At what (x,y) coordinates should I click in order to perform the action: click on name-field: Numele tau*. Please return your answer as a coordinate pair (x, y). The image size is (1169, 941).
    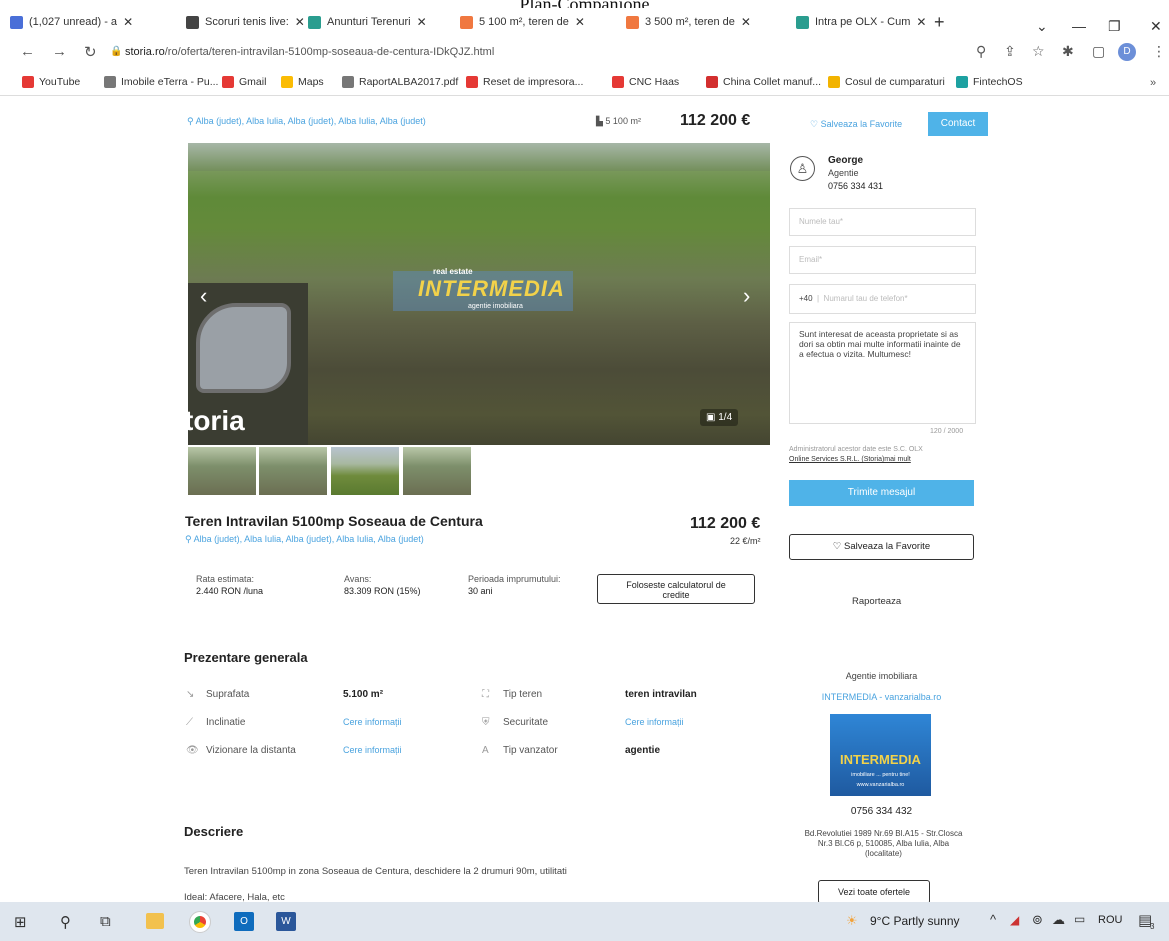
    Looking at the image, I should click on (882, 222).